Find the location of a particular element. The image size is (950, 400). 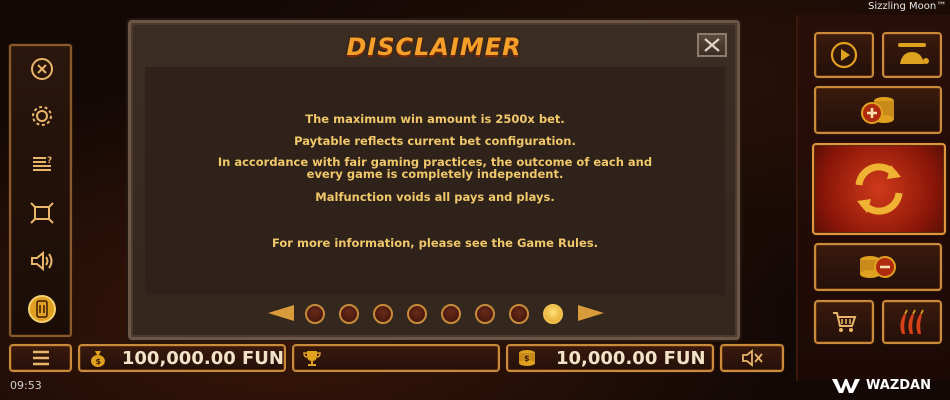

close-icon is located at coordinates (42, 69).